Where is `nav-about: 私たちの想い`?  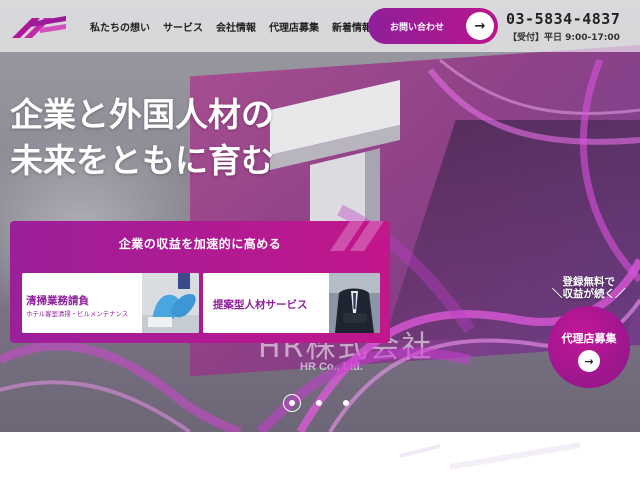 nav-about: 私たちの想い is located at coordinates (120, 26).